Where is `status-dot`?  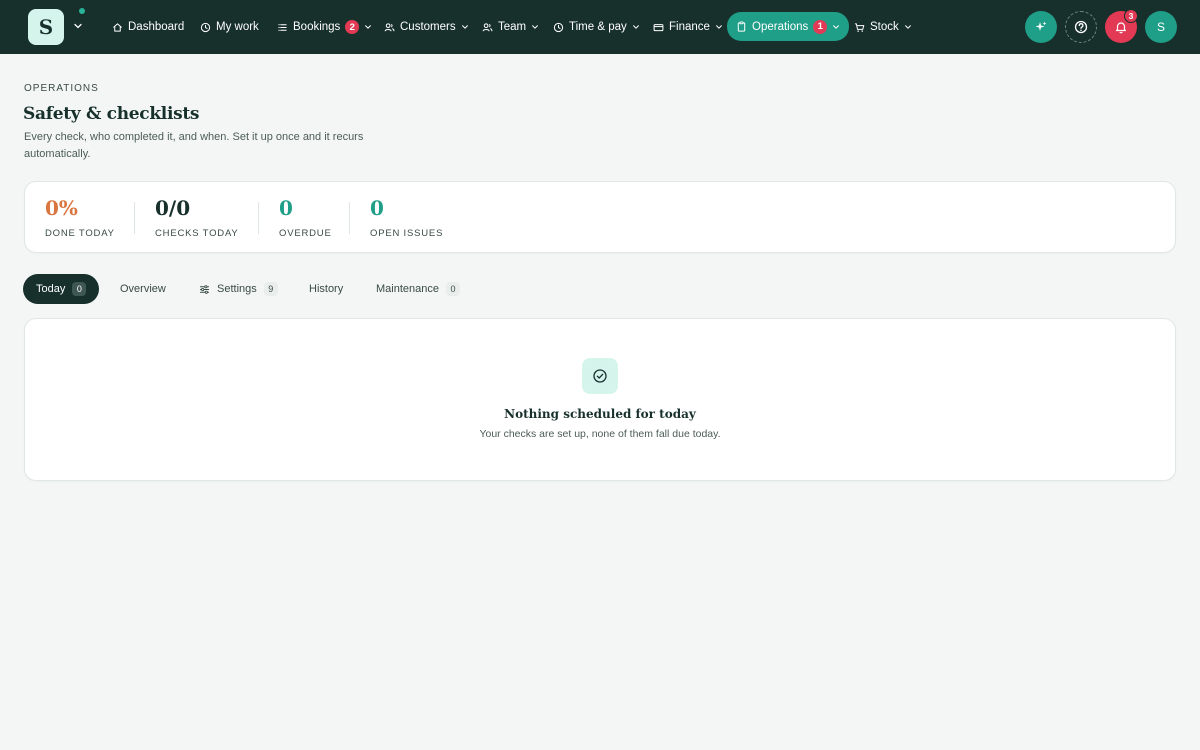
status-dot is located at coordinates (82, 11).